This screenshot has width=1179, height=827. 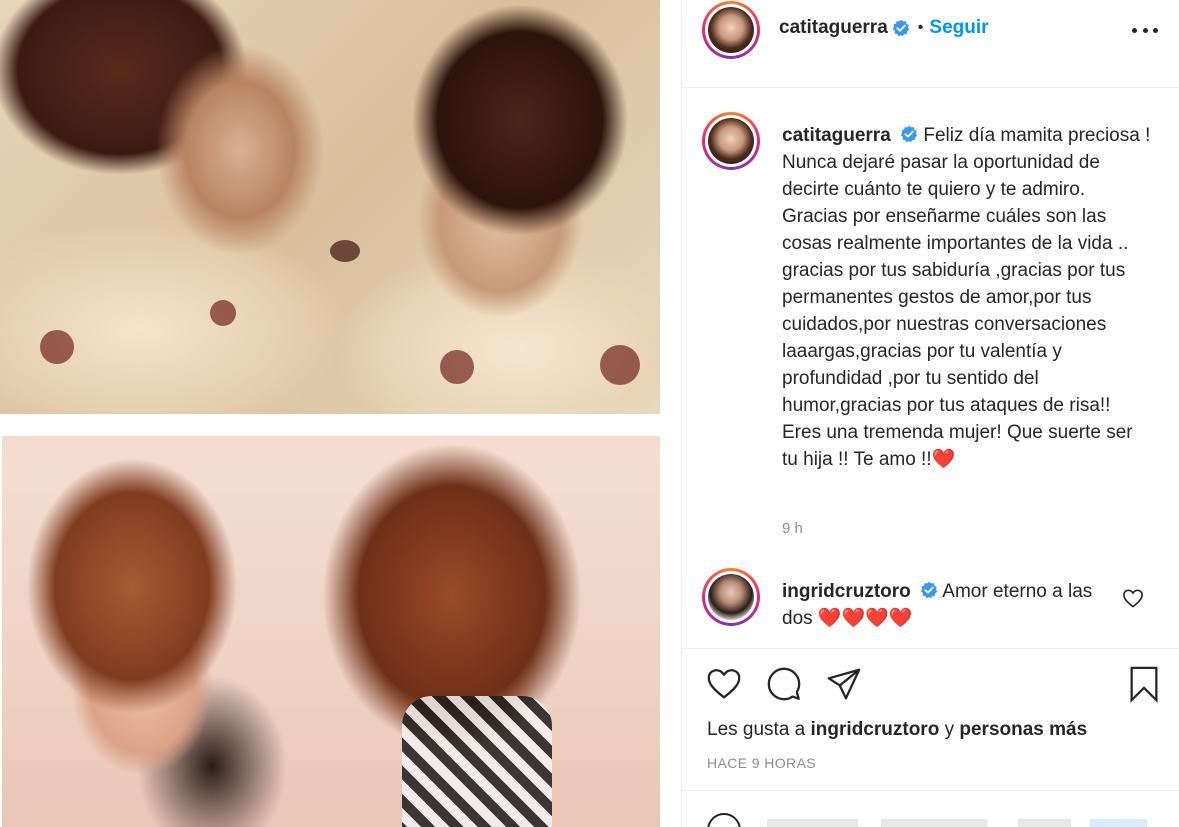 What do you see at coordinates (731, 597) in the screenshot?
I see `commenter-avatar` at bounding box center [731, 597].